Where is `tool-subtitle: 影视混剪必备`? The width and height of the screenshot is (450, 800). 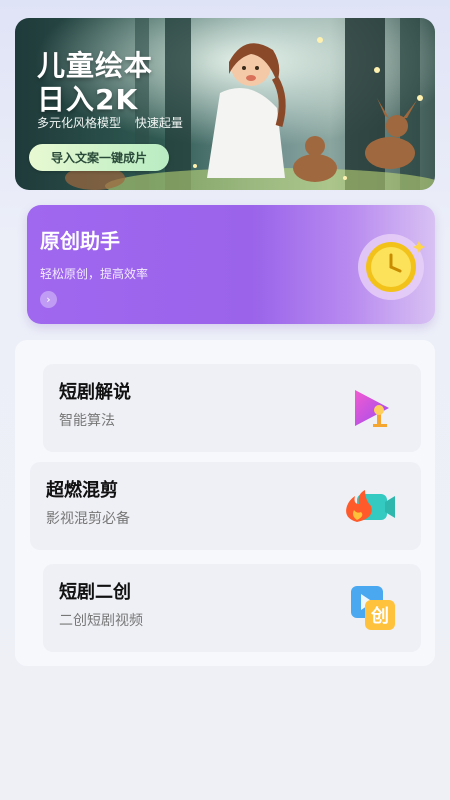
tool-subtitle: 影视混剪必备 is located at coordinates (88, 519).